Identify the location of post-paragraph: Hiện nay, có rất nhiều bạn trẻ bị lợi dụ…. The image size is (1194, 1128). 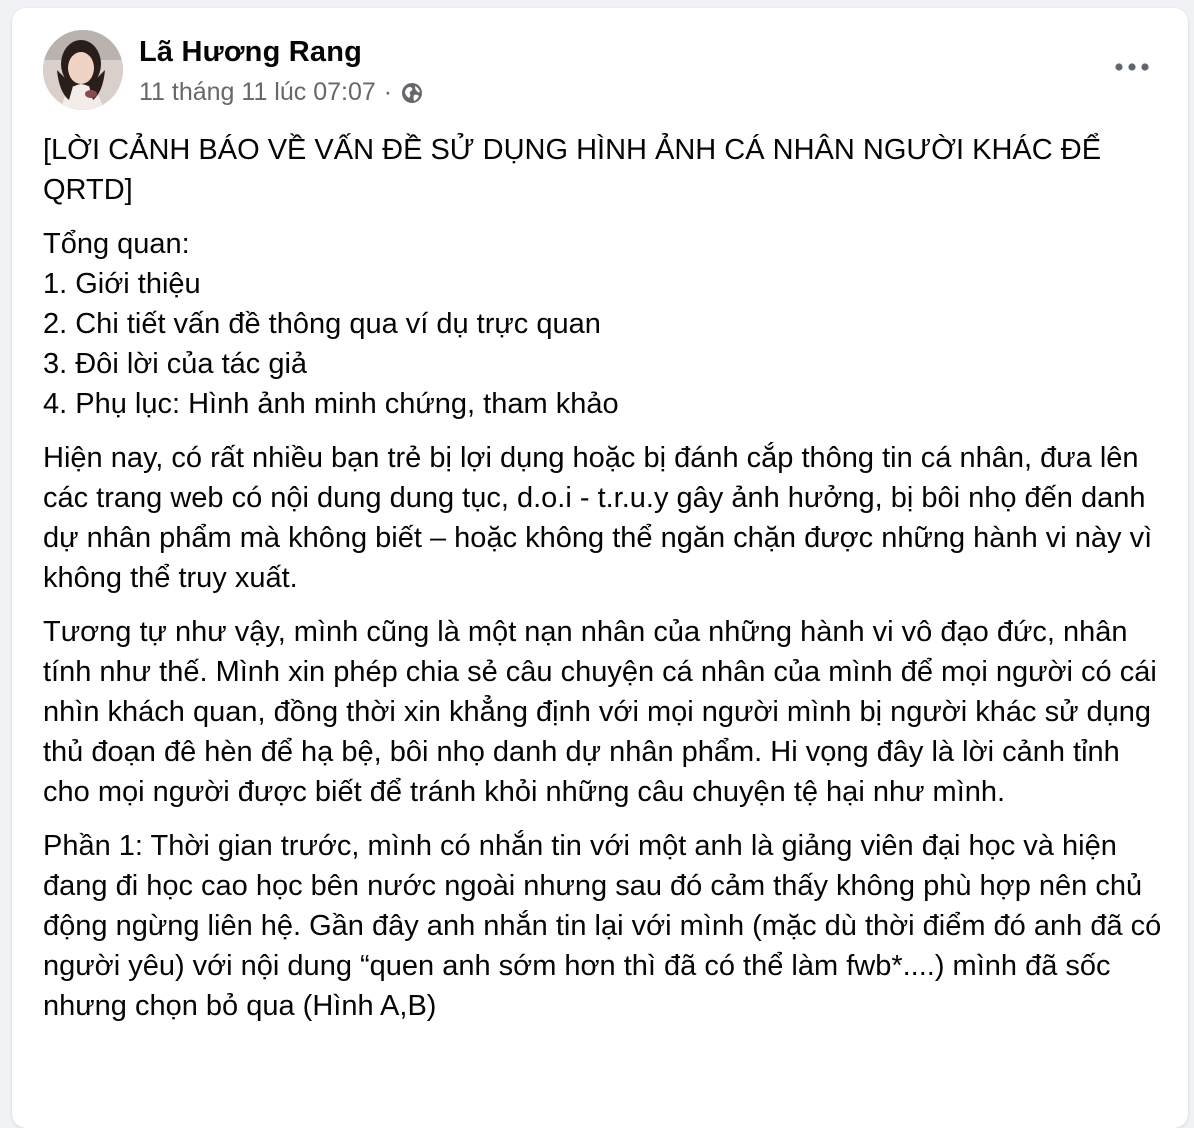
(598, 518).